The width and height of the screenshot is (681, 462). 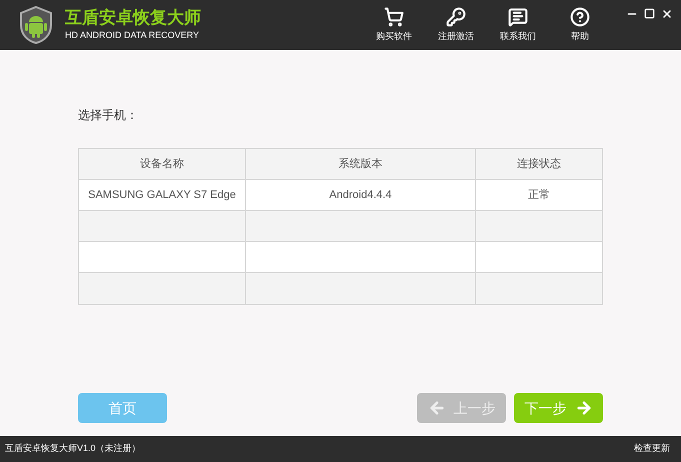 I want to click on right-arrow-icon, so click(x=583, y=408).